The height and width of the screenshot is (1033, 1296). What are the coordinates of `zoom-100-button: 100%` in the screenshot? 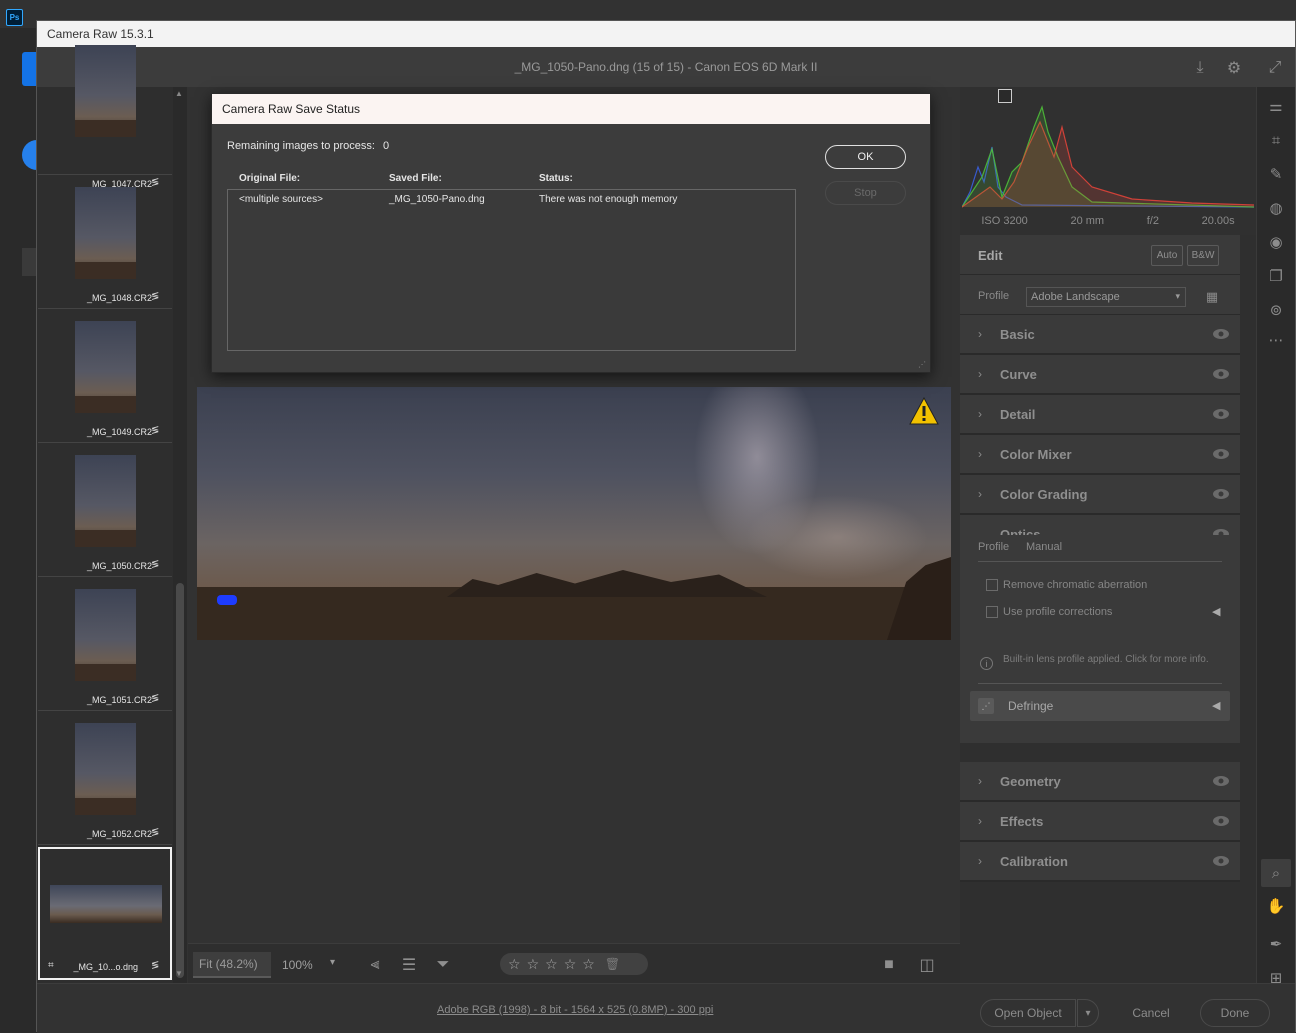 It's located at (311, 965).